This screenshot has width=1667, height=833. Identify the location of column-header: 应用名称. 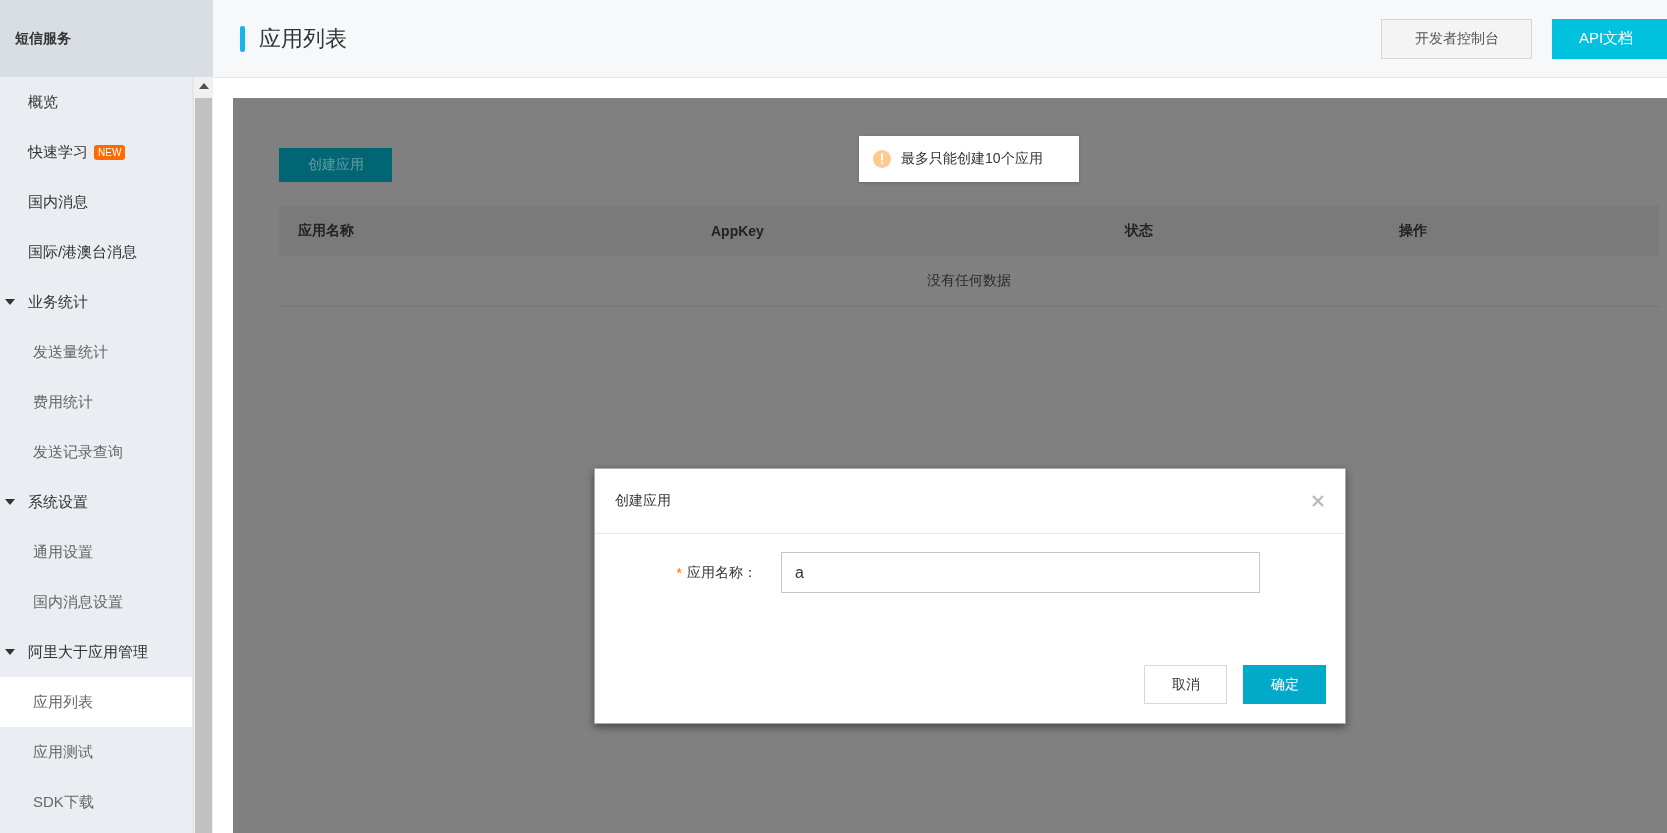
(326, 231).